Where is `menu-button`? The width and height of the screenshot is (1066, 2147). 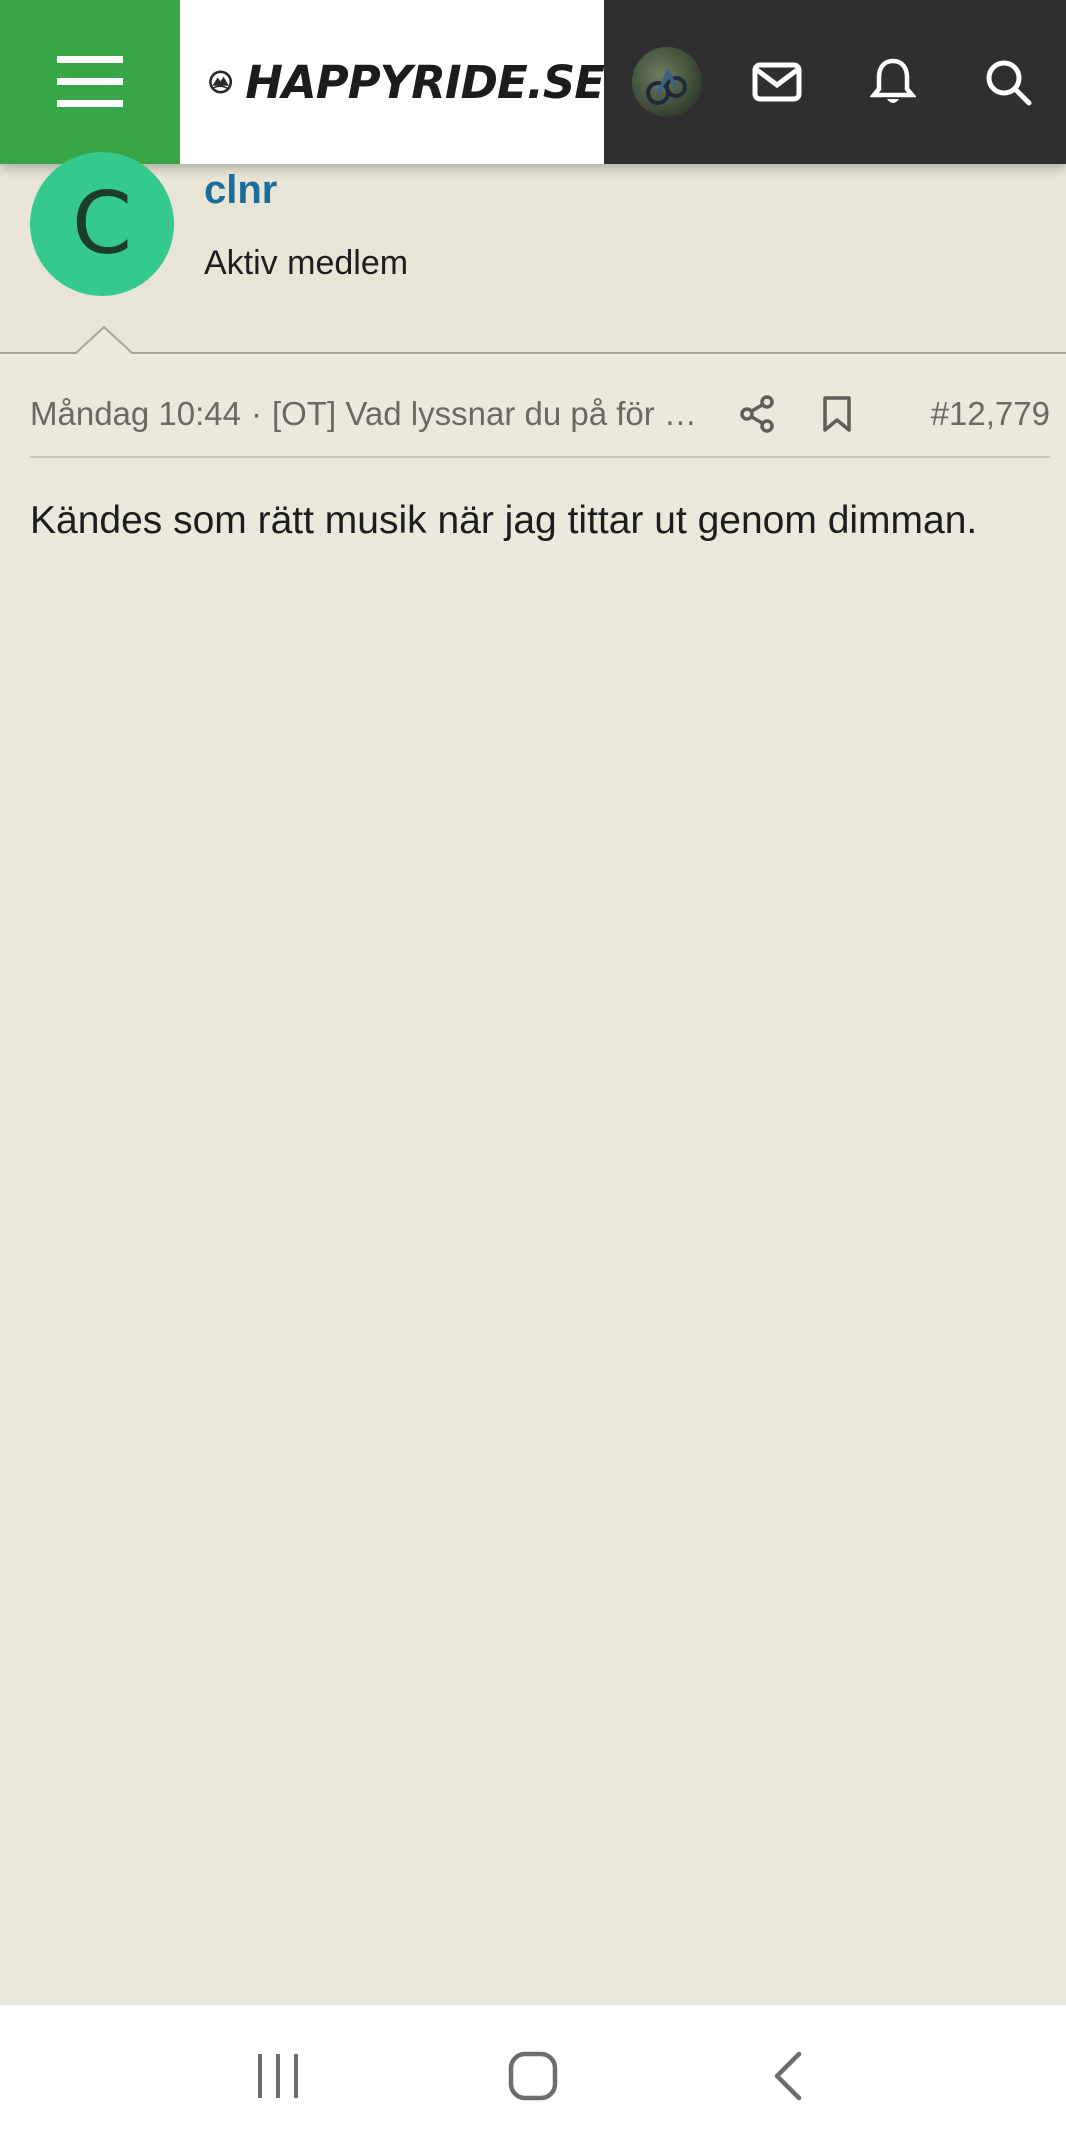
menu-button is located at coordinates (90, 82).